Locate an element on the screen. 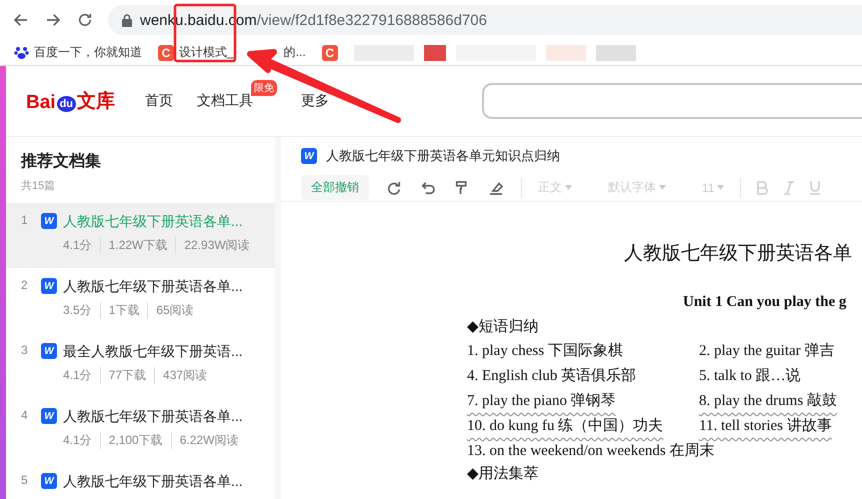 The width and height of the screenshot is (862, 499). phrase-text: 2. play the guitar 弹吉 is located at coordinates (767, 351).